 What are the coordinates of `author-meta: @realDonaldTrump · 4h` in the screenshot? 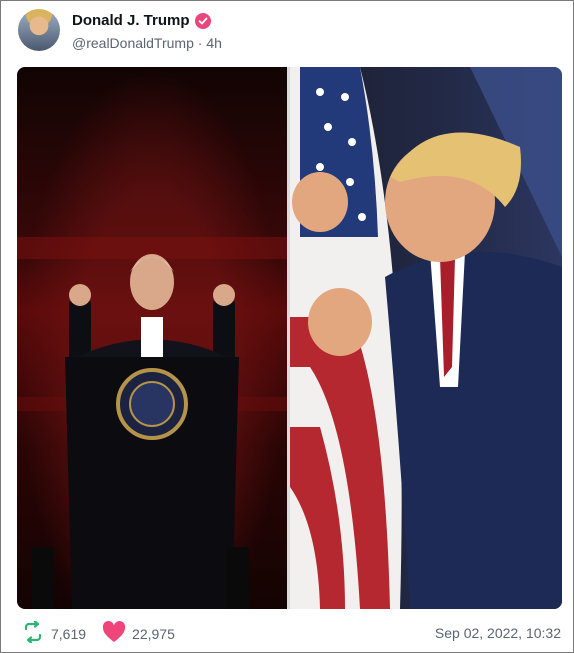 It's located at (147, 43).